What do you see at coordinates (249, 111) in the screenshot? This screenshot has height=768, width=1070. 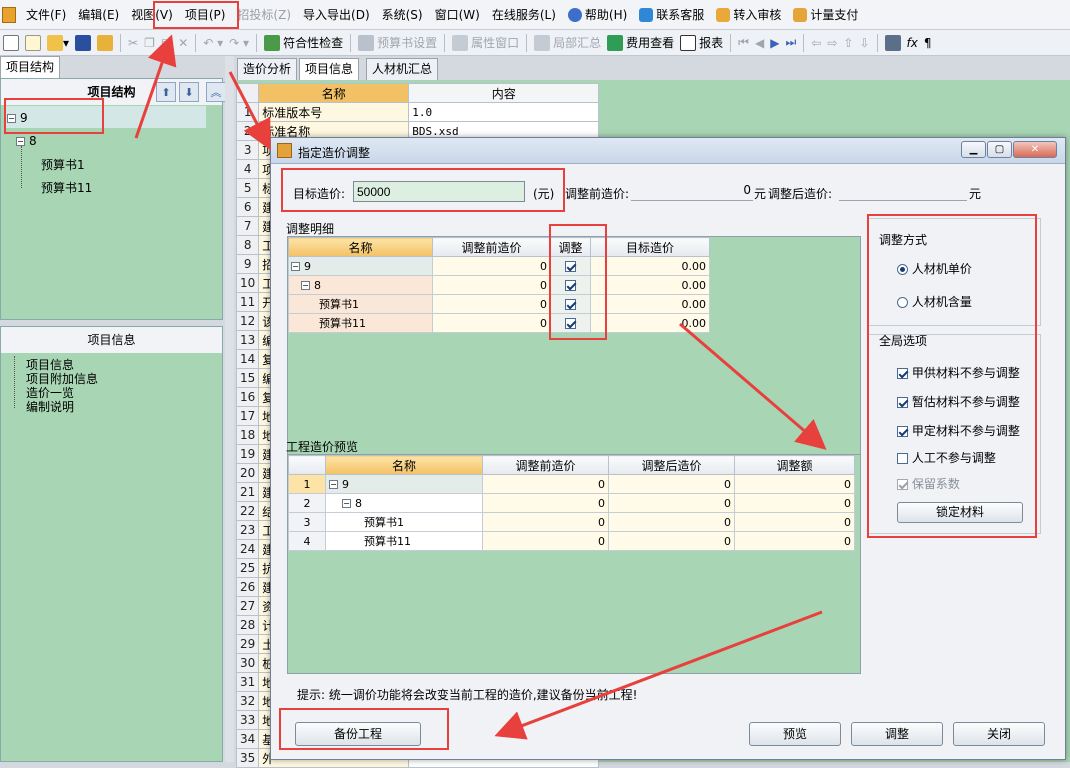 I see `arrow-menu-to-dialog` at bounding box center [249, 111].